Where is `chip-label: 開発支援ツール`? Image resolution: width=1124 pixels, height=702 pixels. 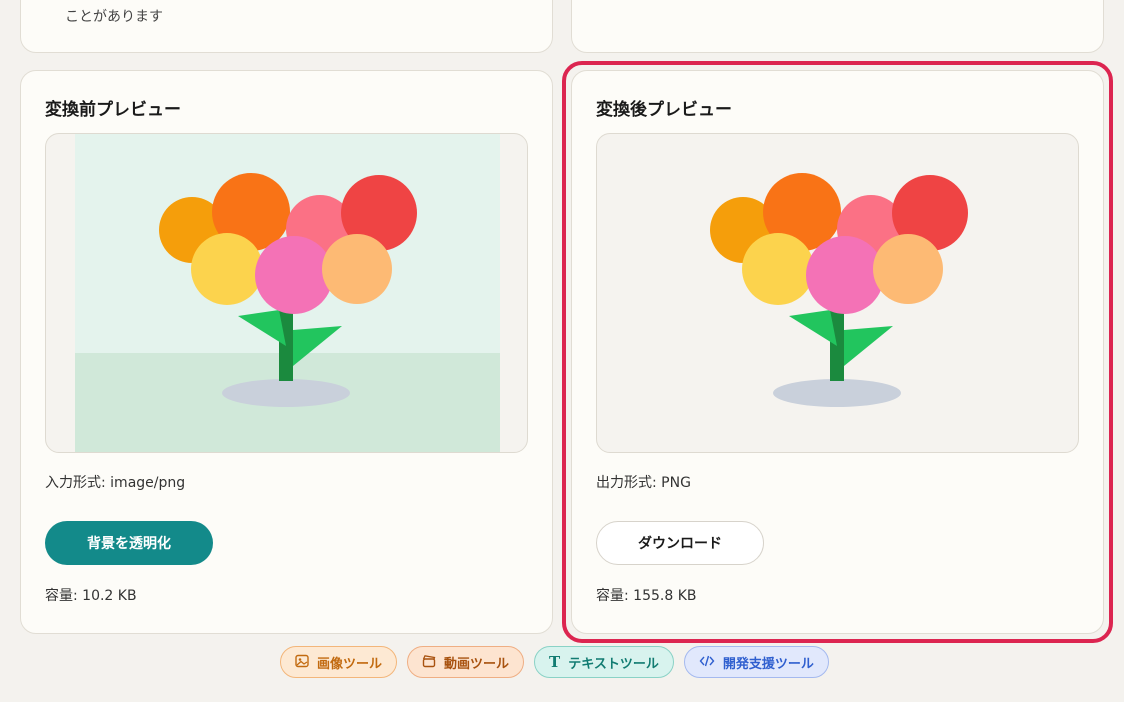 chip-label: 開発支援ツール is located at coordinates (768, 664).